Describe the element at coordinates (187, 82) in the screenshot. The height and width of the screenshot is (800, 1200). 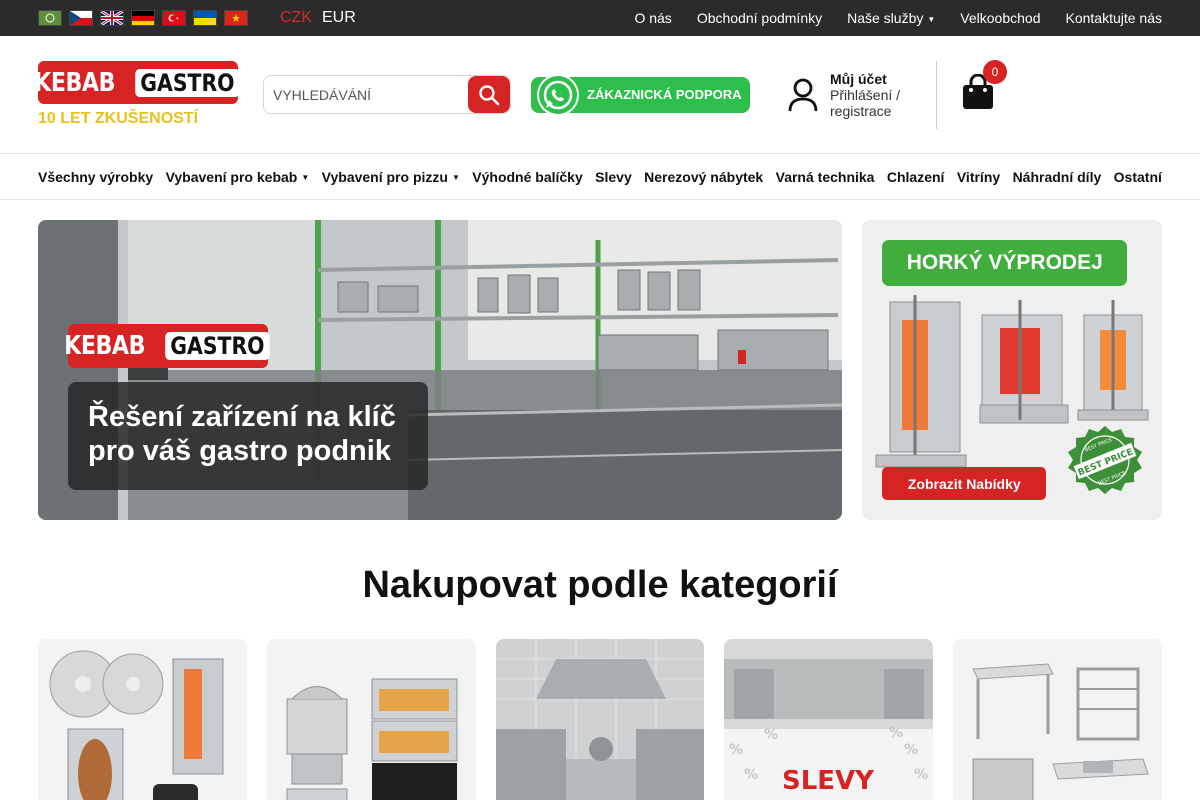
I see `logo-gastro-text: GASTRO` at that location.